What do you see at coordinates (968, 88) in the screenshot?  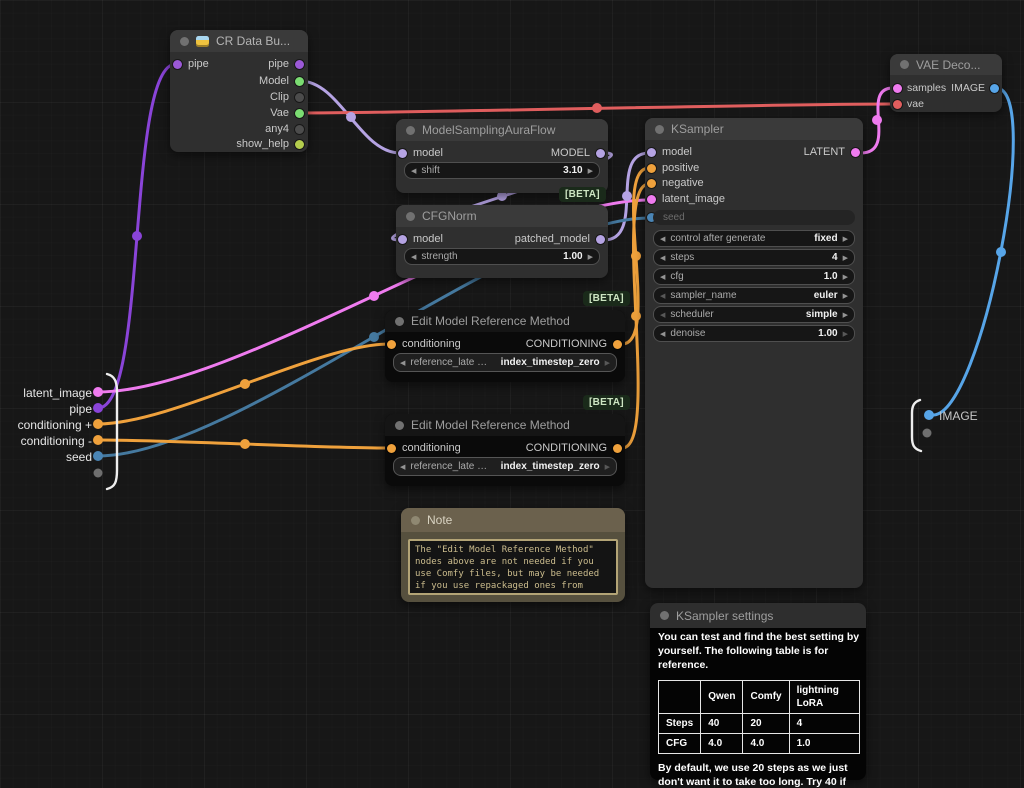 I see `output-label-image: IMAGE` at bounding box center [968, 88].